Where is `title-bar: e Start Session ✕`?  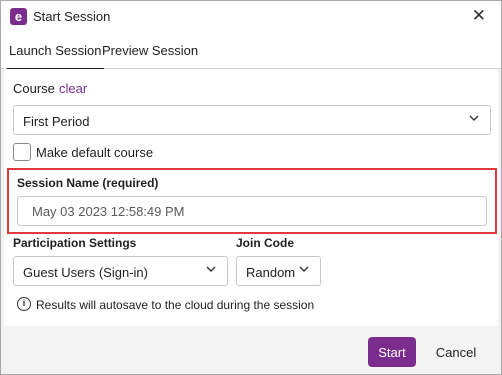
title-bar: e Start Session ✕ is located at coordinates (251, 17).